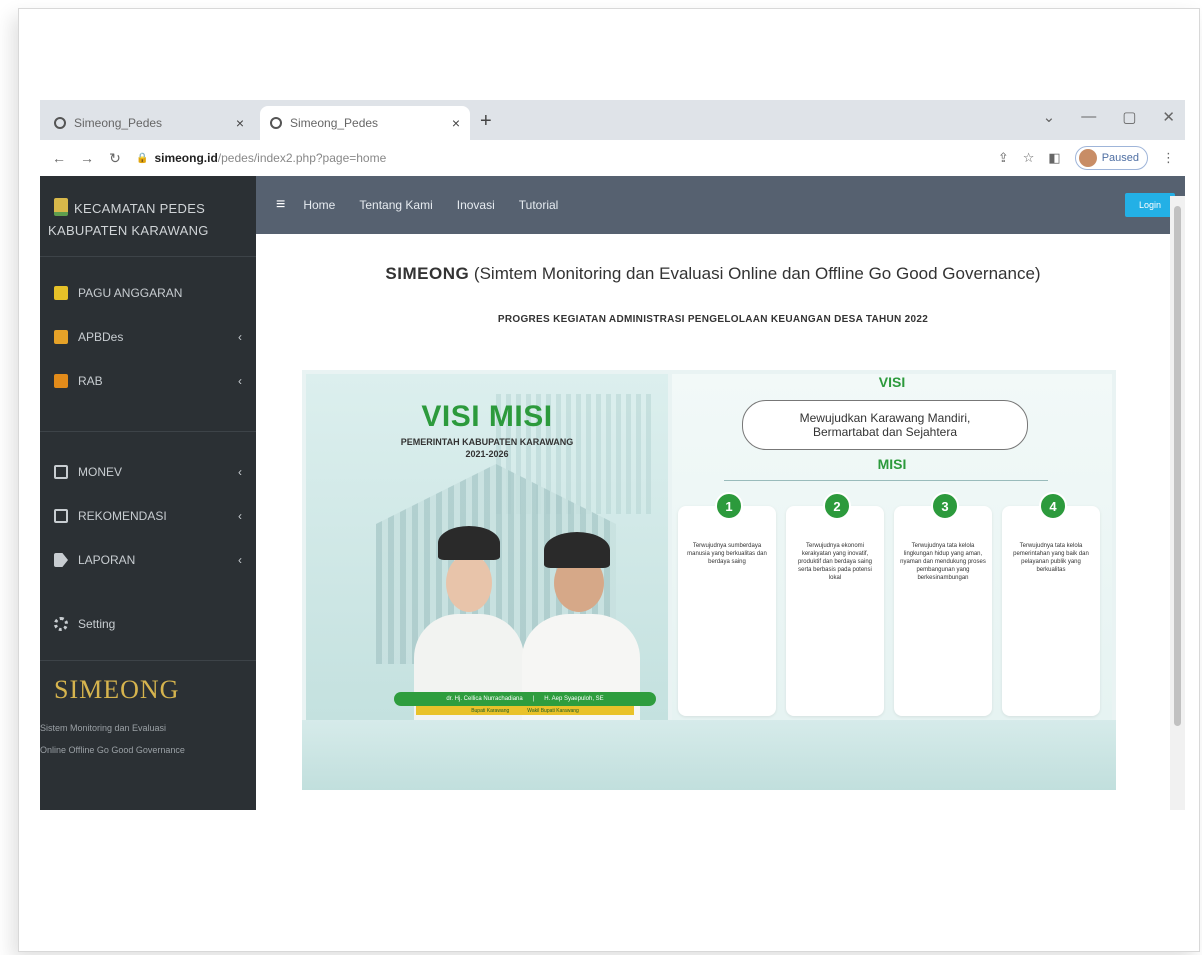  Describe the element at coordinates (61, 560) in the screenshot. I see `report-icon` at that location.